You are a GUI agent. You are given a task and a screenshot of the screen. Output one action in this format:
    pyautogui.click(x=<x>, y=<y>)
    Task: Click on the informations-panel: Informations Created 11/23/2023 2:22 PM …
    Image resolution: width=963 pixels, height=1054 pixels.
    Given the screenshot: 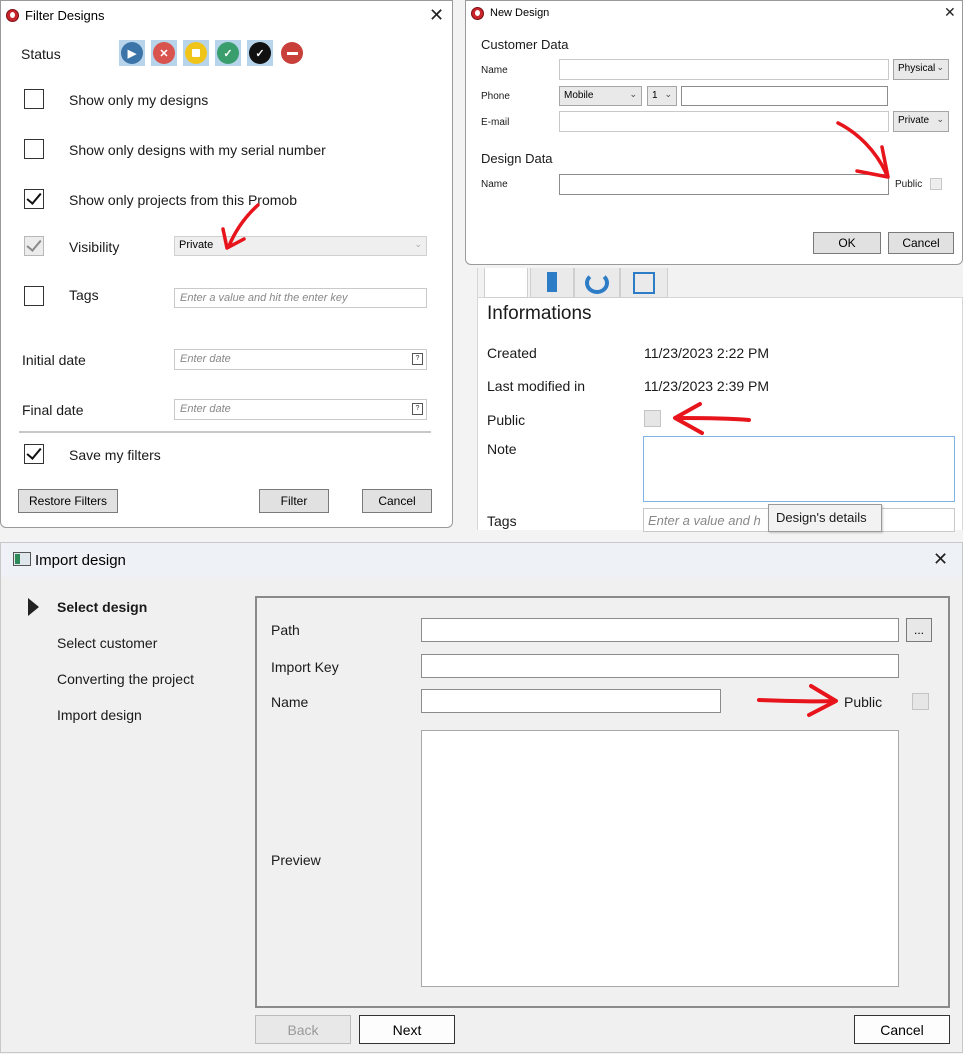 What is the action you would take?
    pyautogui.click(x=720, y=400)
    